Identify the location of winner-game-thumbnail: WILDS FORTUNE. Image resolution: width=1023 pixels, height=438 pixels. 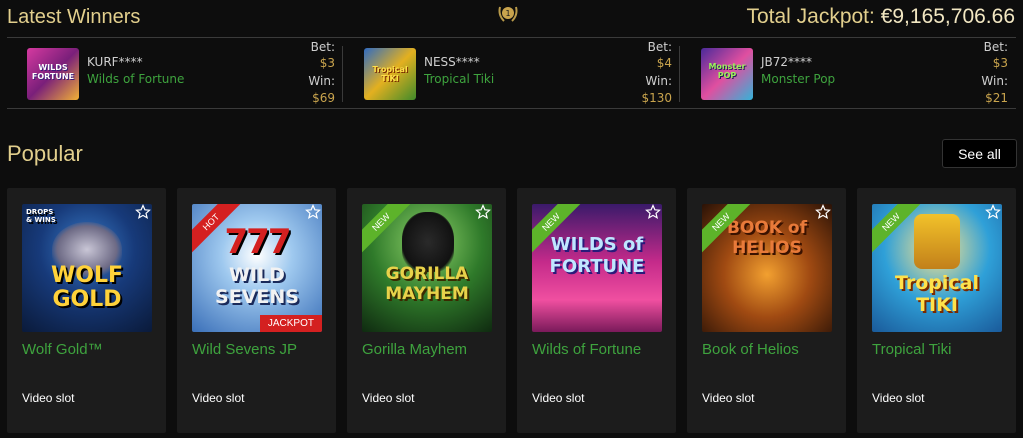
(53, 74).